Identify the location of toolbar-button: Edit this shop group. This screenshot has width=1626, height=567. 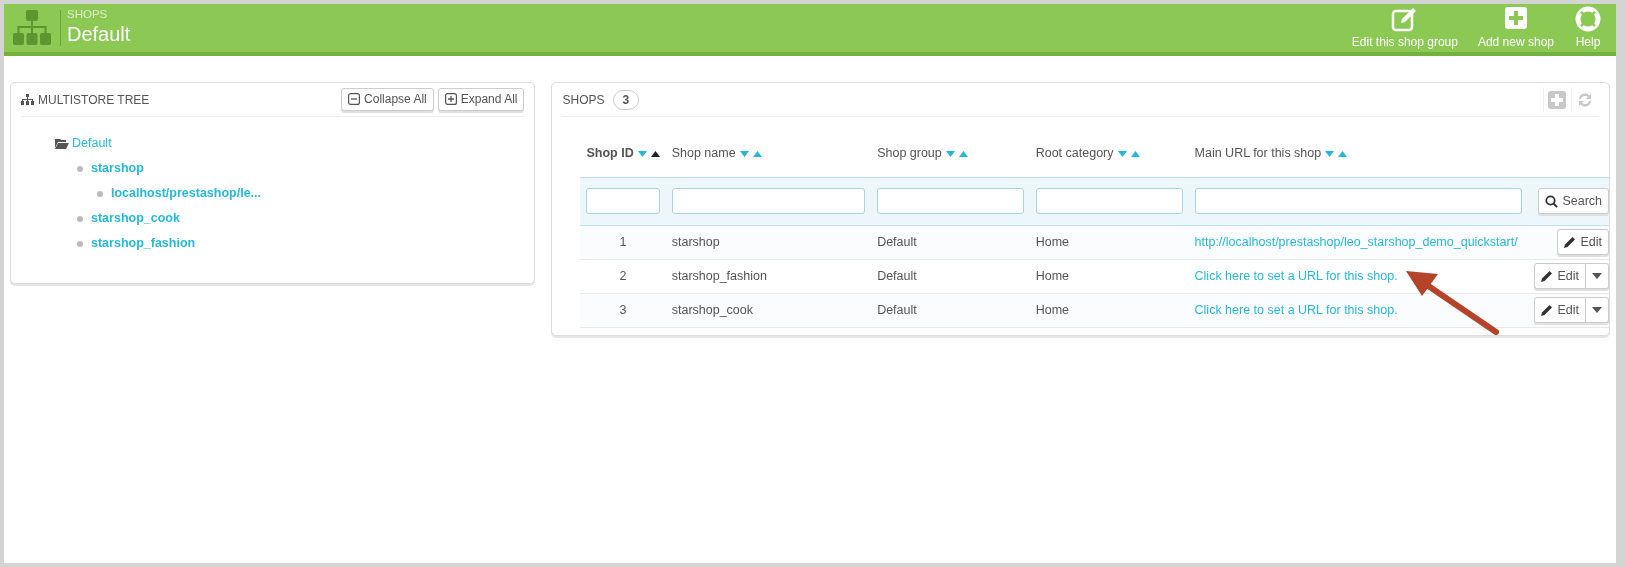
(1404, 28).